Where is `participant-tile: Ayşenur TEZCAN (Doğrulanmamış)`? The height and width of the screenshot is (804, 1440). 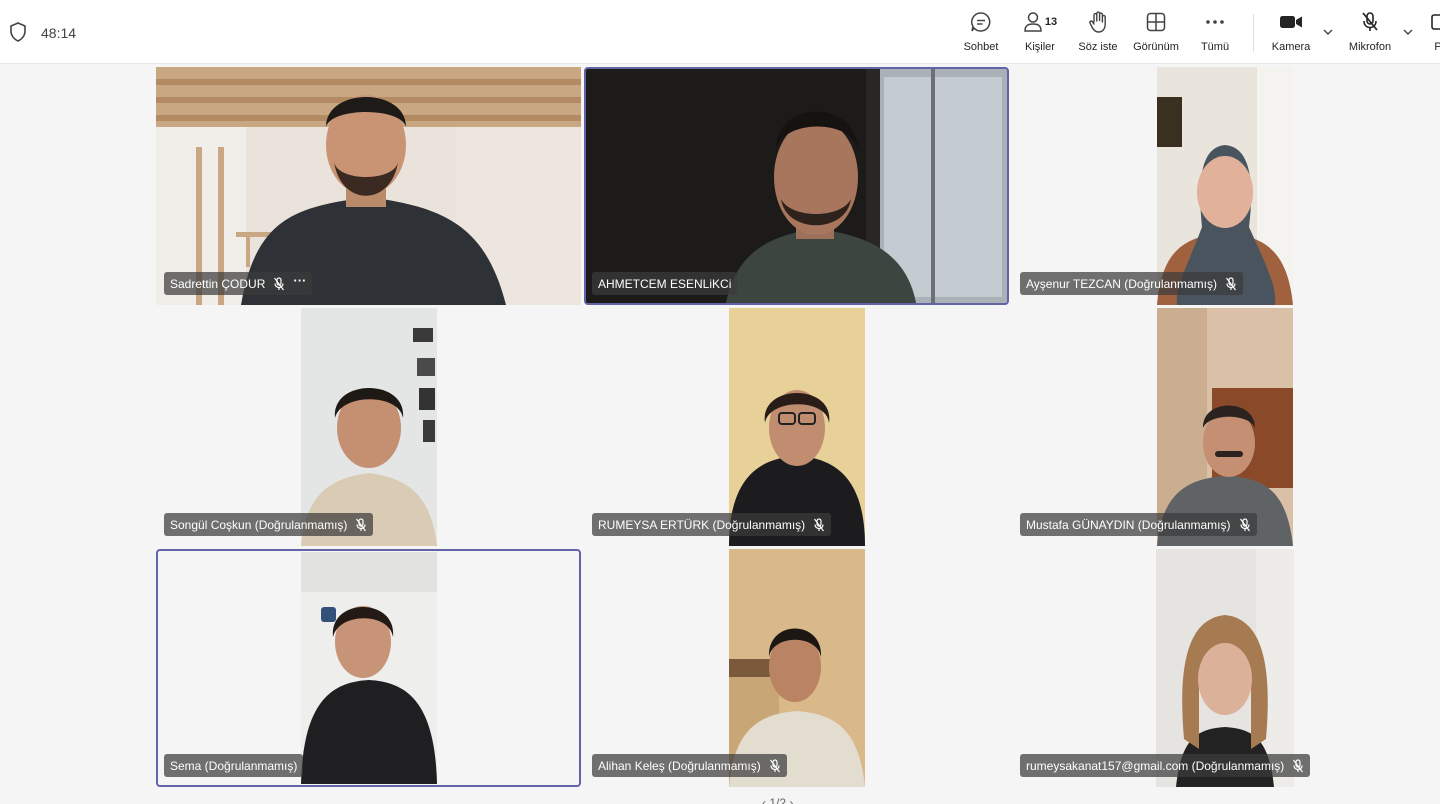
participant-tile: Ayşenur TEZCAN (Doğrulanmamış) is located at coordinates (1224, 186).